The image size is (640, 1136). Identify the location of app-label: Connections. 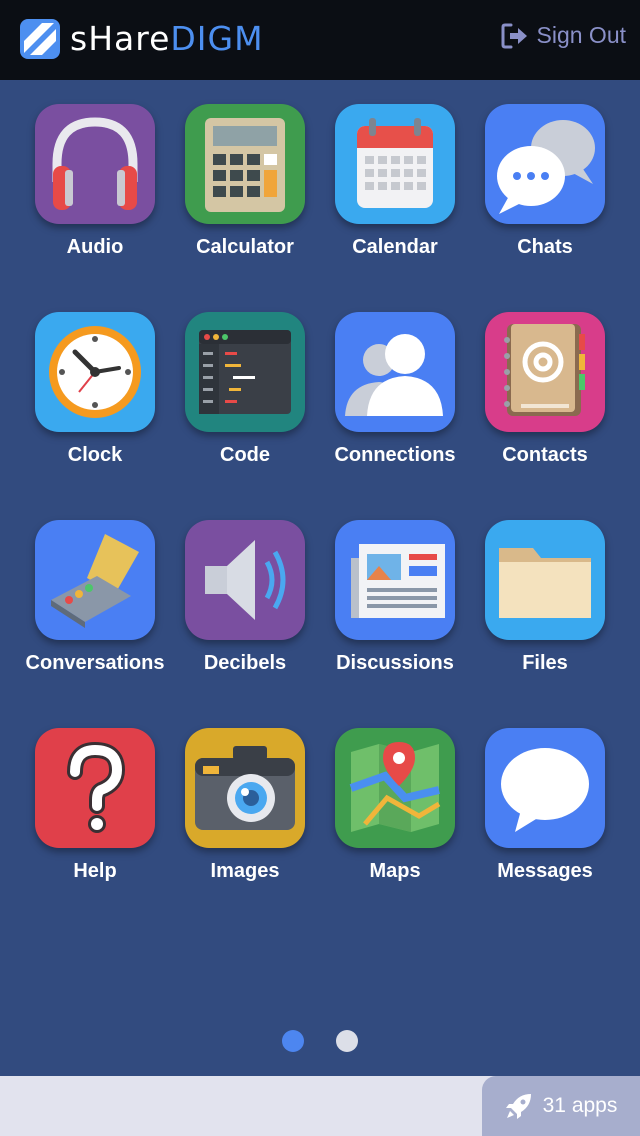
(395, 455).